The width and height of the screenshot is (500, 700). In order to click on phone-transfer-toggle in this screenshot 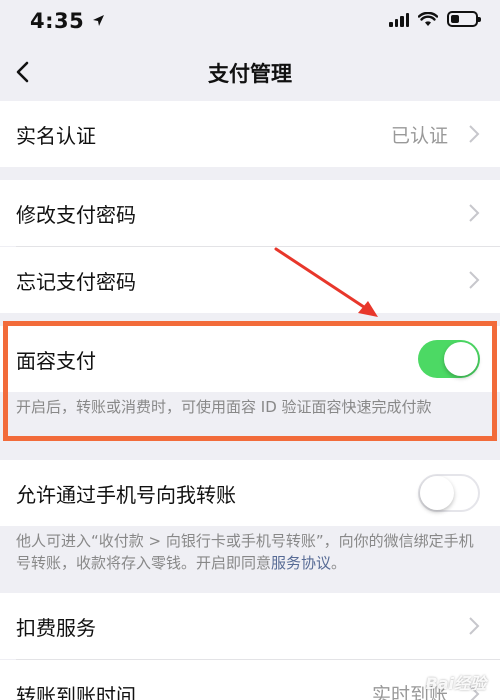, I will do `click(449, 493)`.